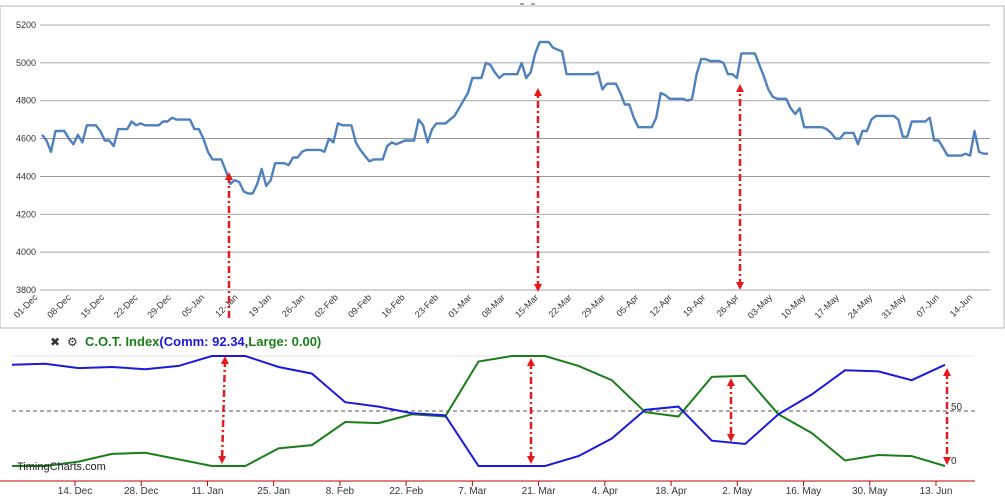 This screenshot has height=497, width=1005. I want to click on price-y-tick-label: 5200, so click(26, 25).